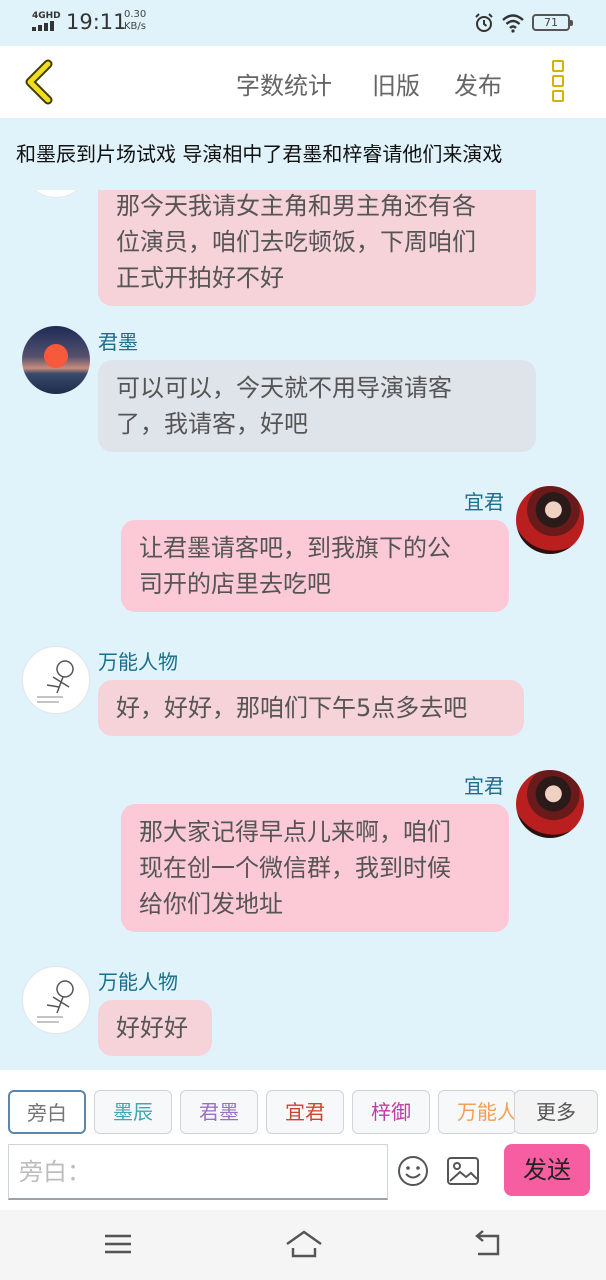  I want to click on message-line: 给你们发地址, so click(211, 904).